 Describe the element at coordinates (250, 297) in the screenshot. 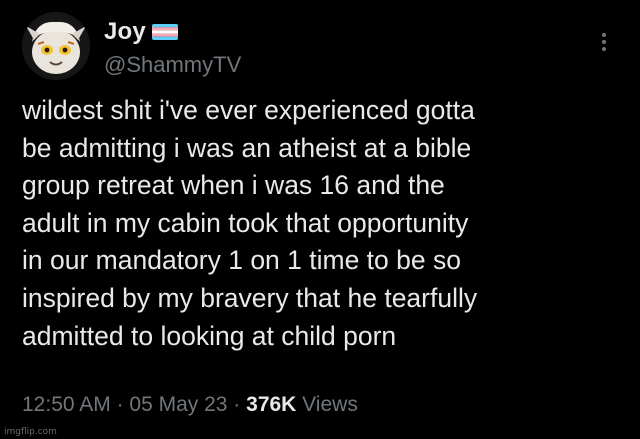

I see `tweet-text-line: inspired by my bravery that he tearfully` at that location.